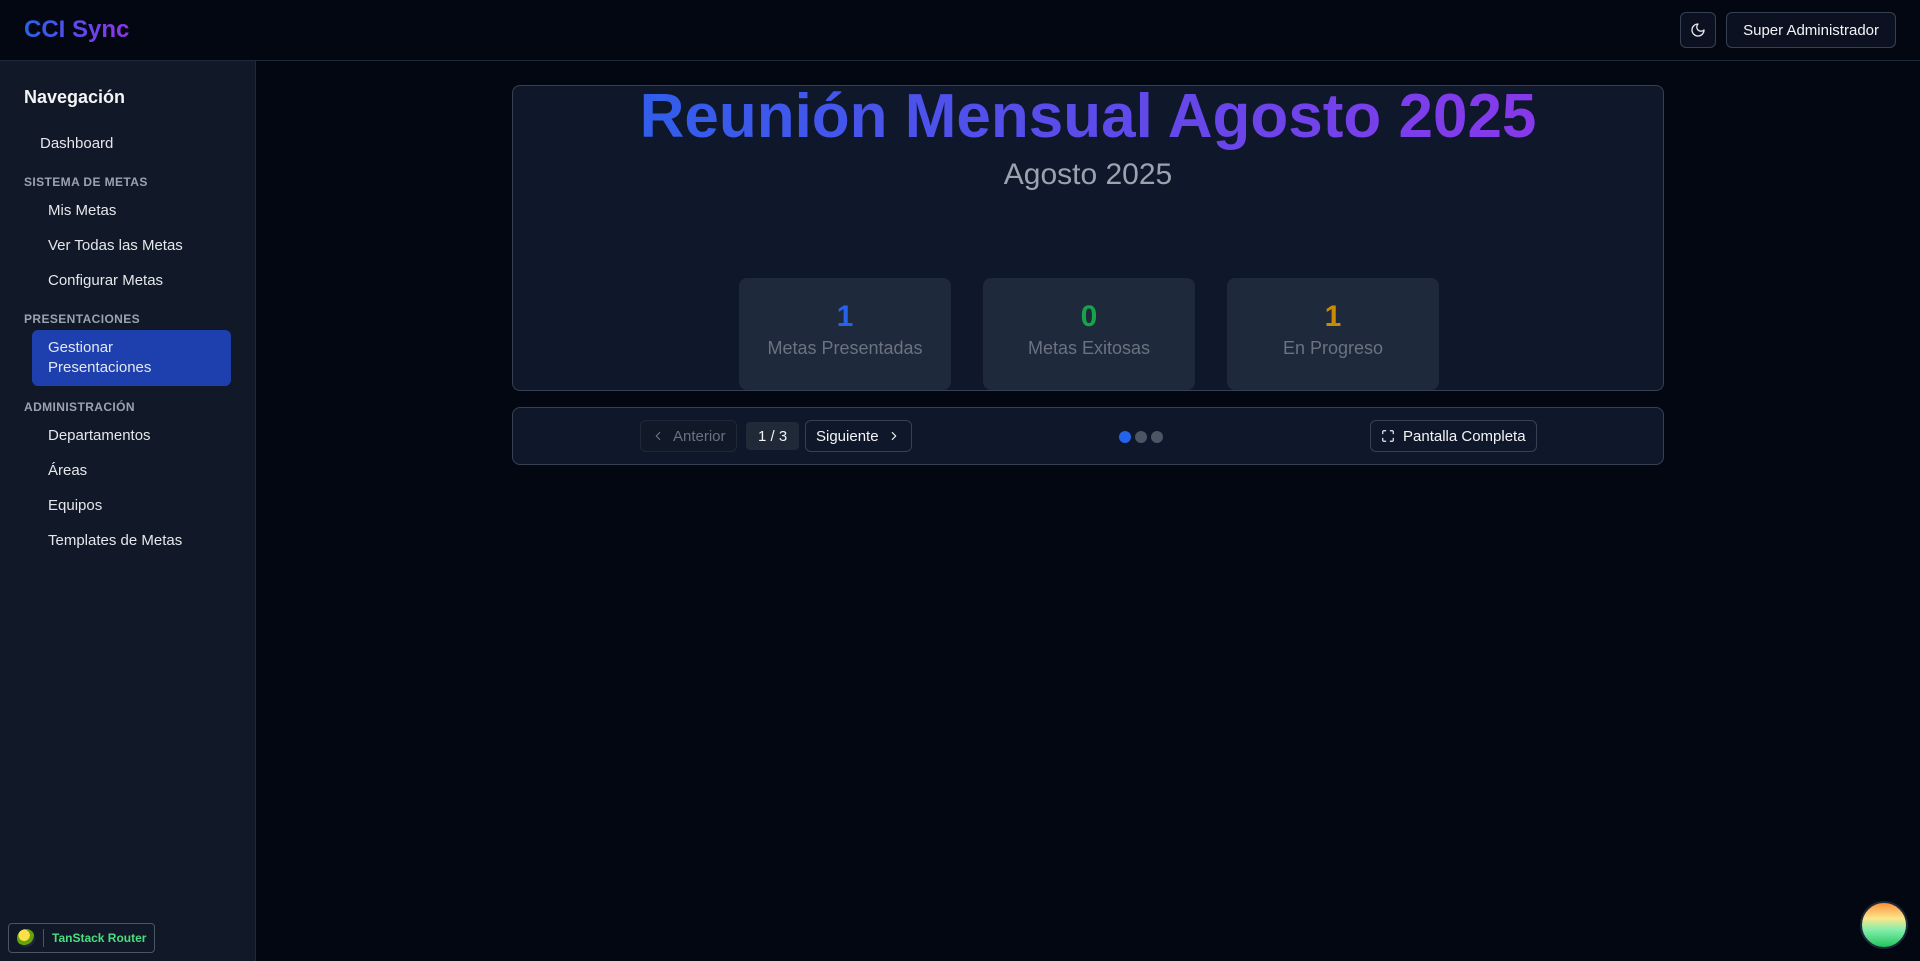 Image resolution: width=1920 pixels, height=961 pixels. What do you see at coordinates (845, 348) in the screenshot?
I see `stat-label: Metas Presentadas` at bounding box center [845, 348].